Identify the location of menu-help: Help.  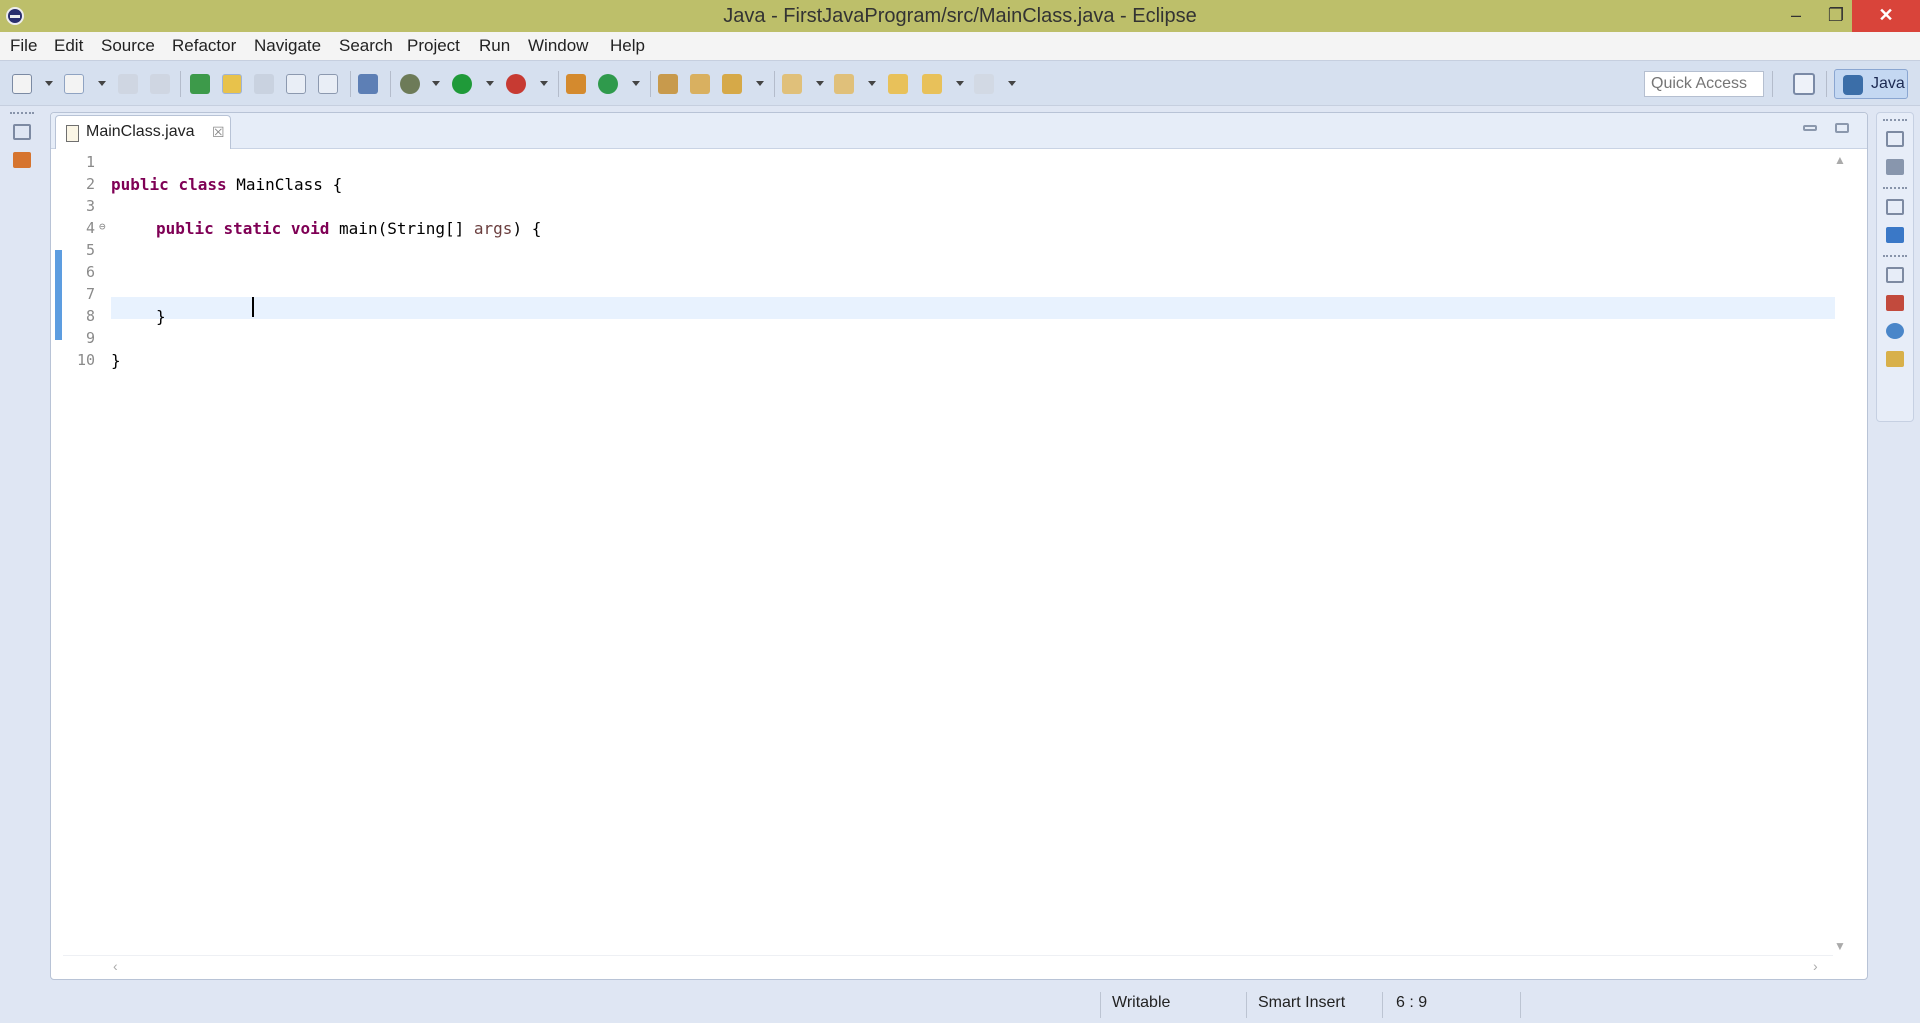
(627, 46).